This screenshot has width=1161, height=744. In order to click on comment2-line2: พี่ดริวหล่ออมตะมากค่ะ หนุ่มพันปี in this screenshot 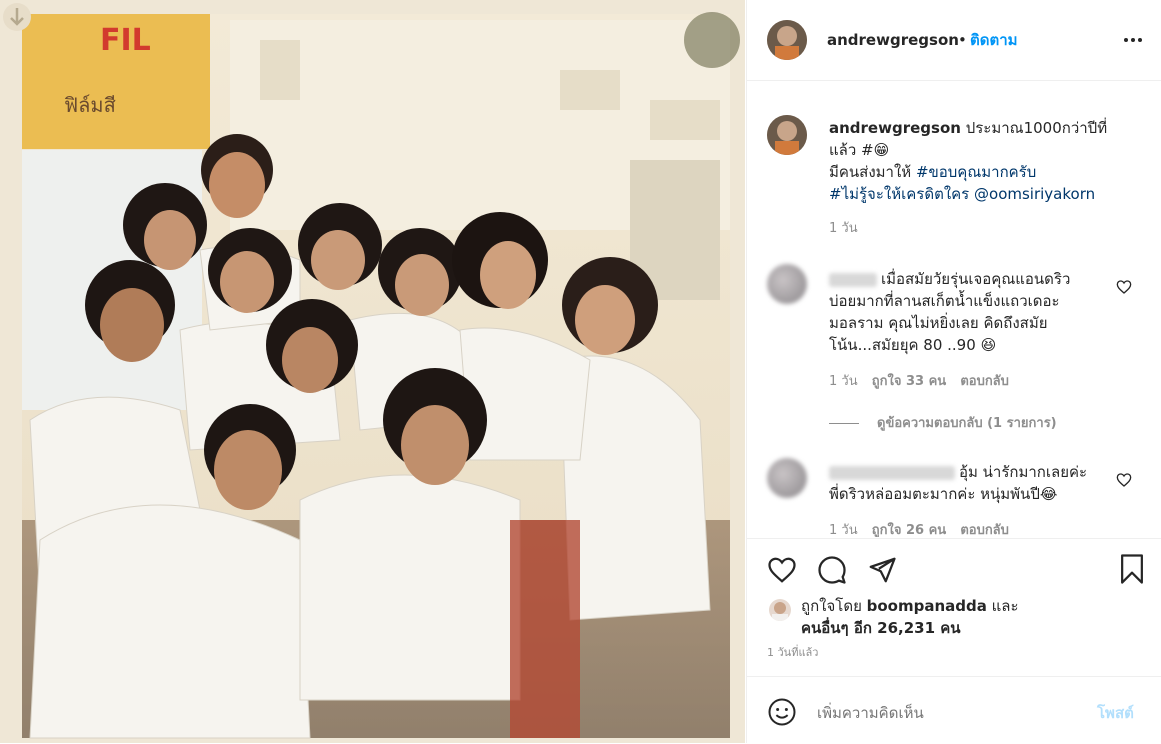, I will do `click(934, 494)`.